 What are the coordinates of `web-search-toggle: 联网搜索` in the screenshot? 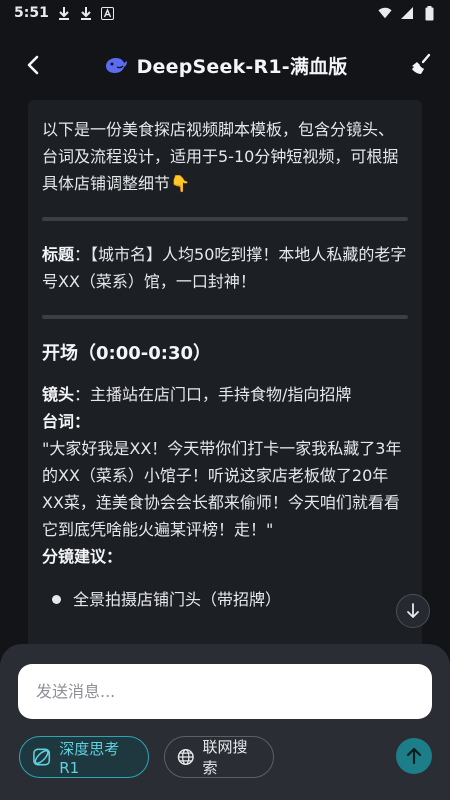 It's located at (219, 757).